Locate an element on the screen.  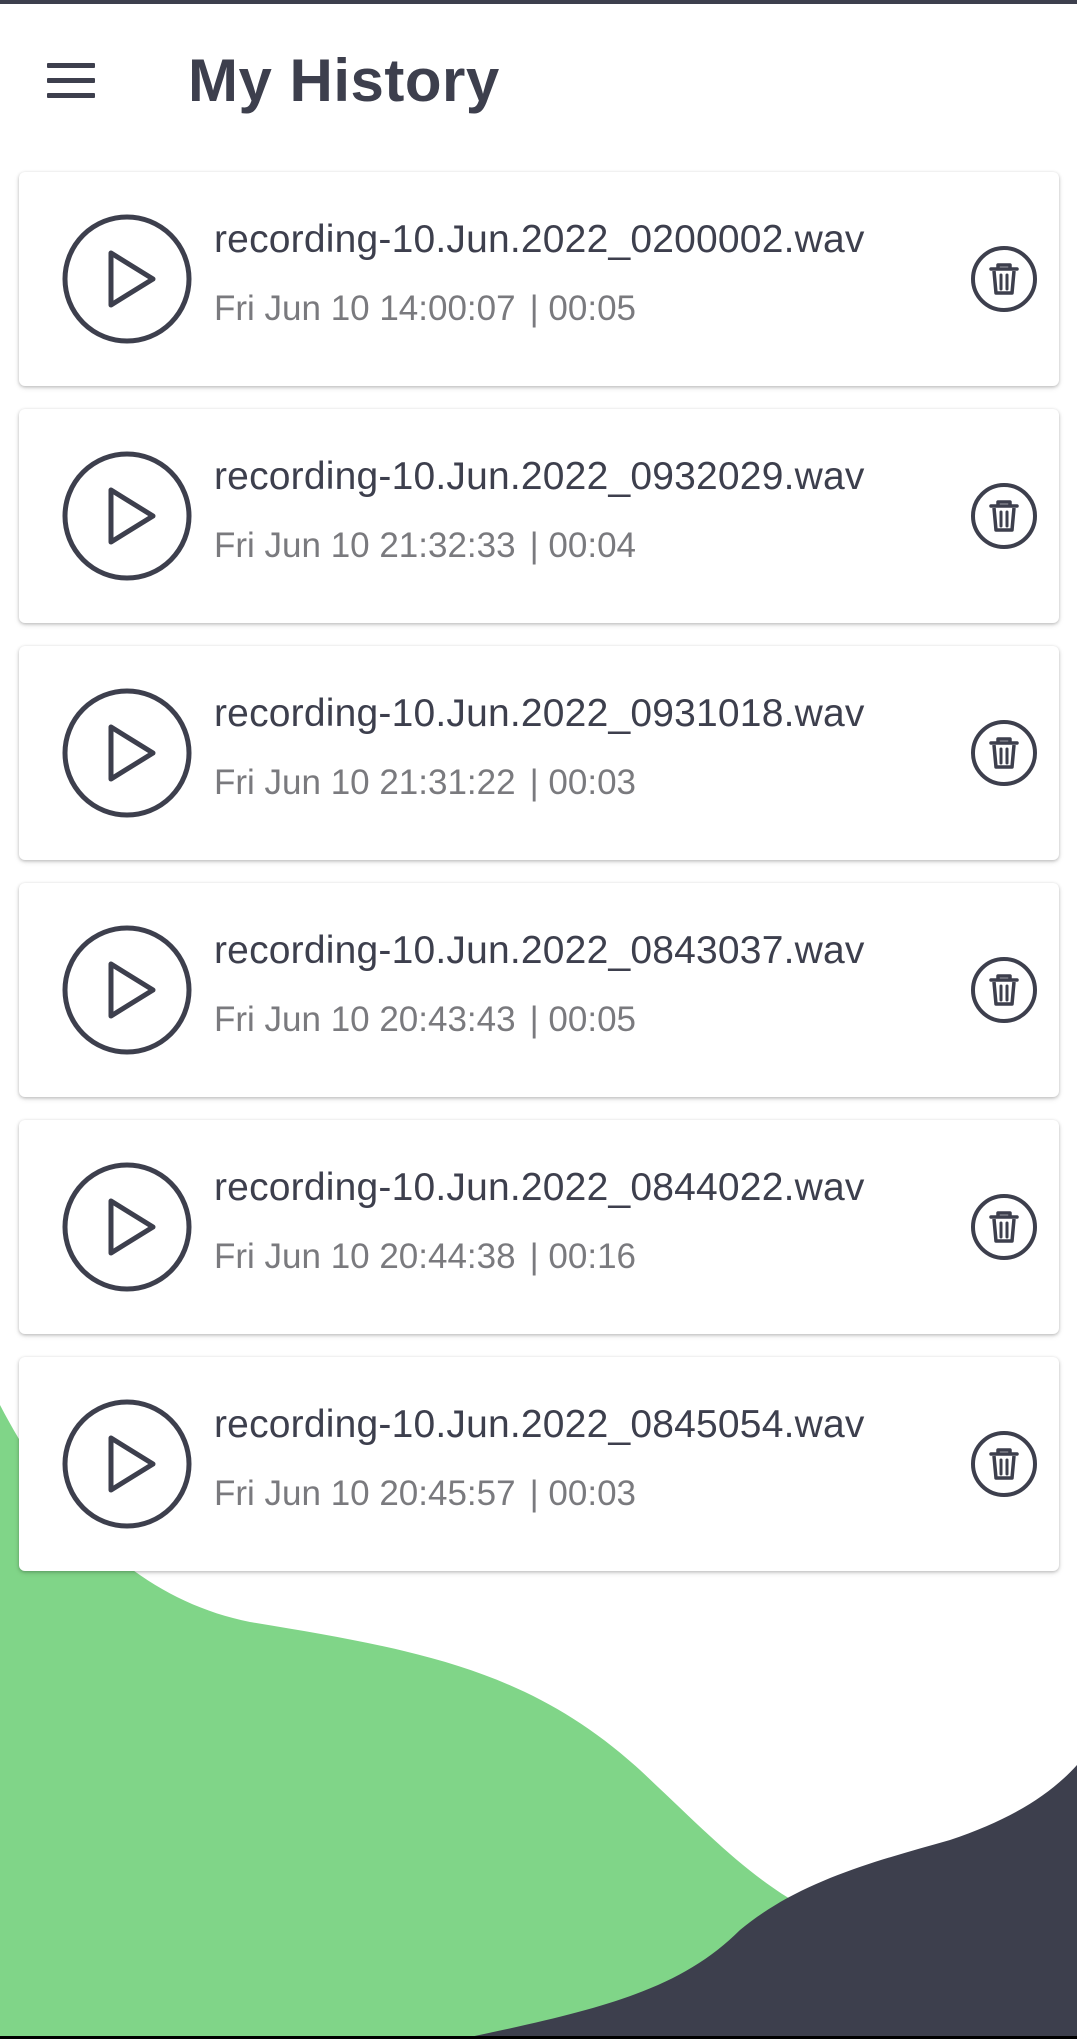
recording-file-name: recording-10.Jun.2022_0844022.wav is located at coordinates (539, 1187).